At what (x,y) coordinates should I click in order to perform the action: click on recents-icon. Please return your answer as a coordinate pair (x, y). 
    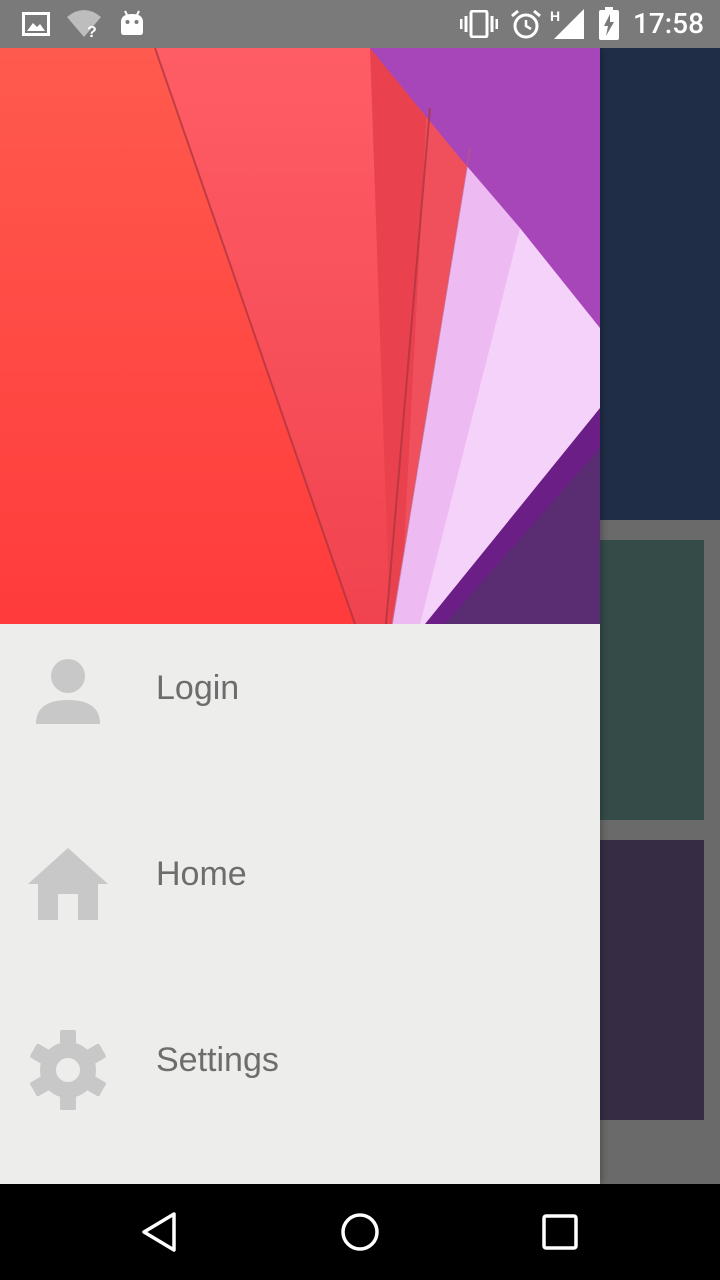
    Looking at the image, I should click on (560, 1232).